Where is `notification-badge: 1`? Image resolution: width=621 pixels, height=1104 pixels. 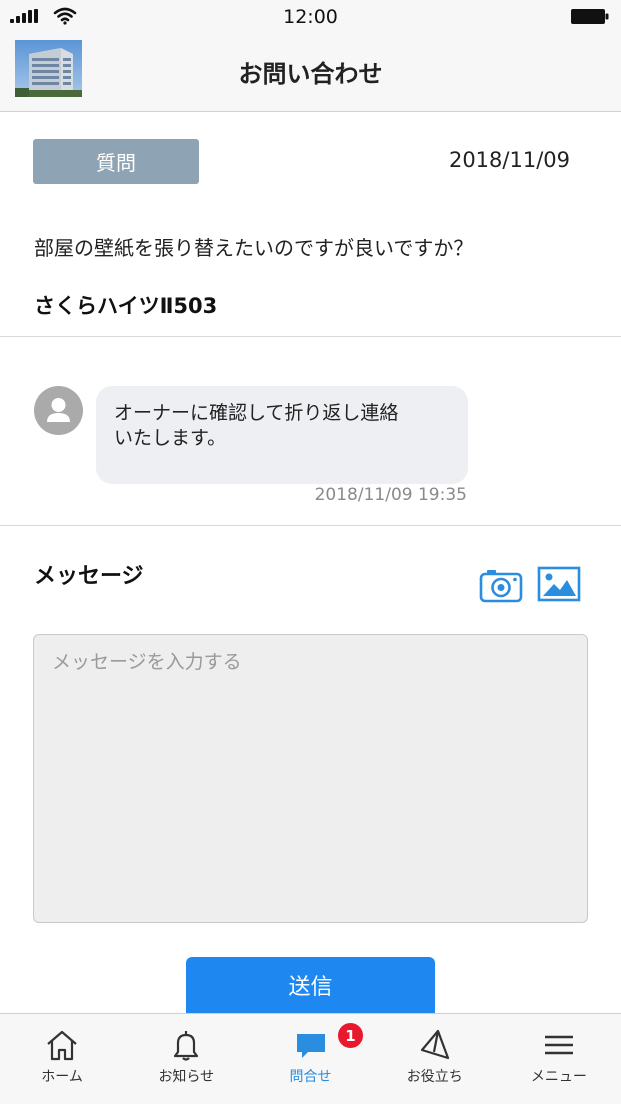 notification-badge: 1 is located at coordinates (350, 1035).